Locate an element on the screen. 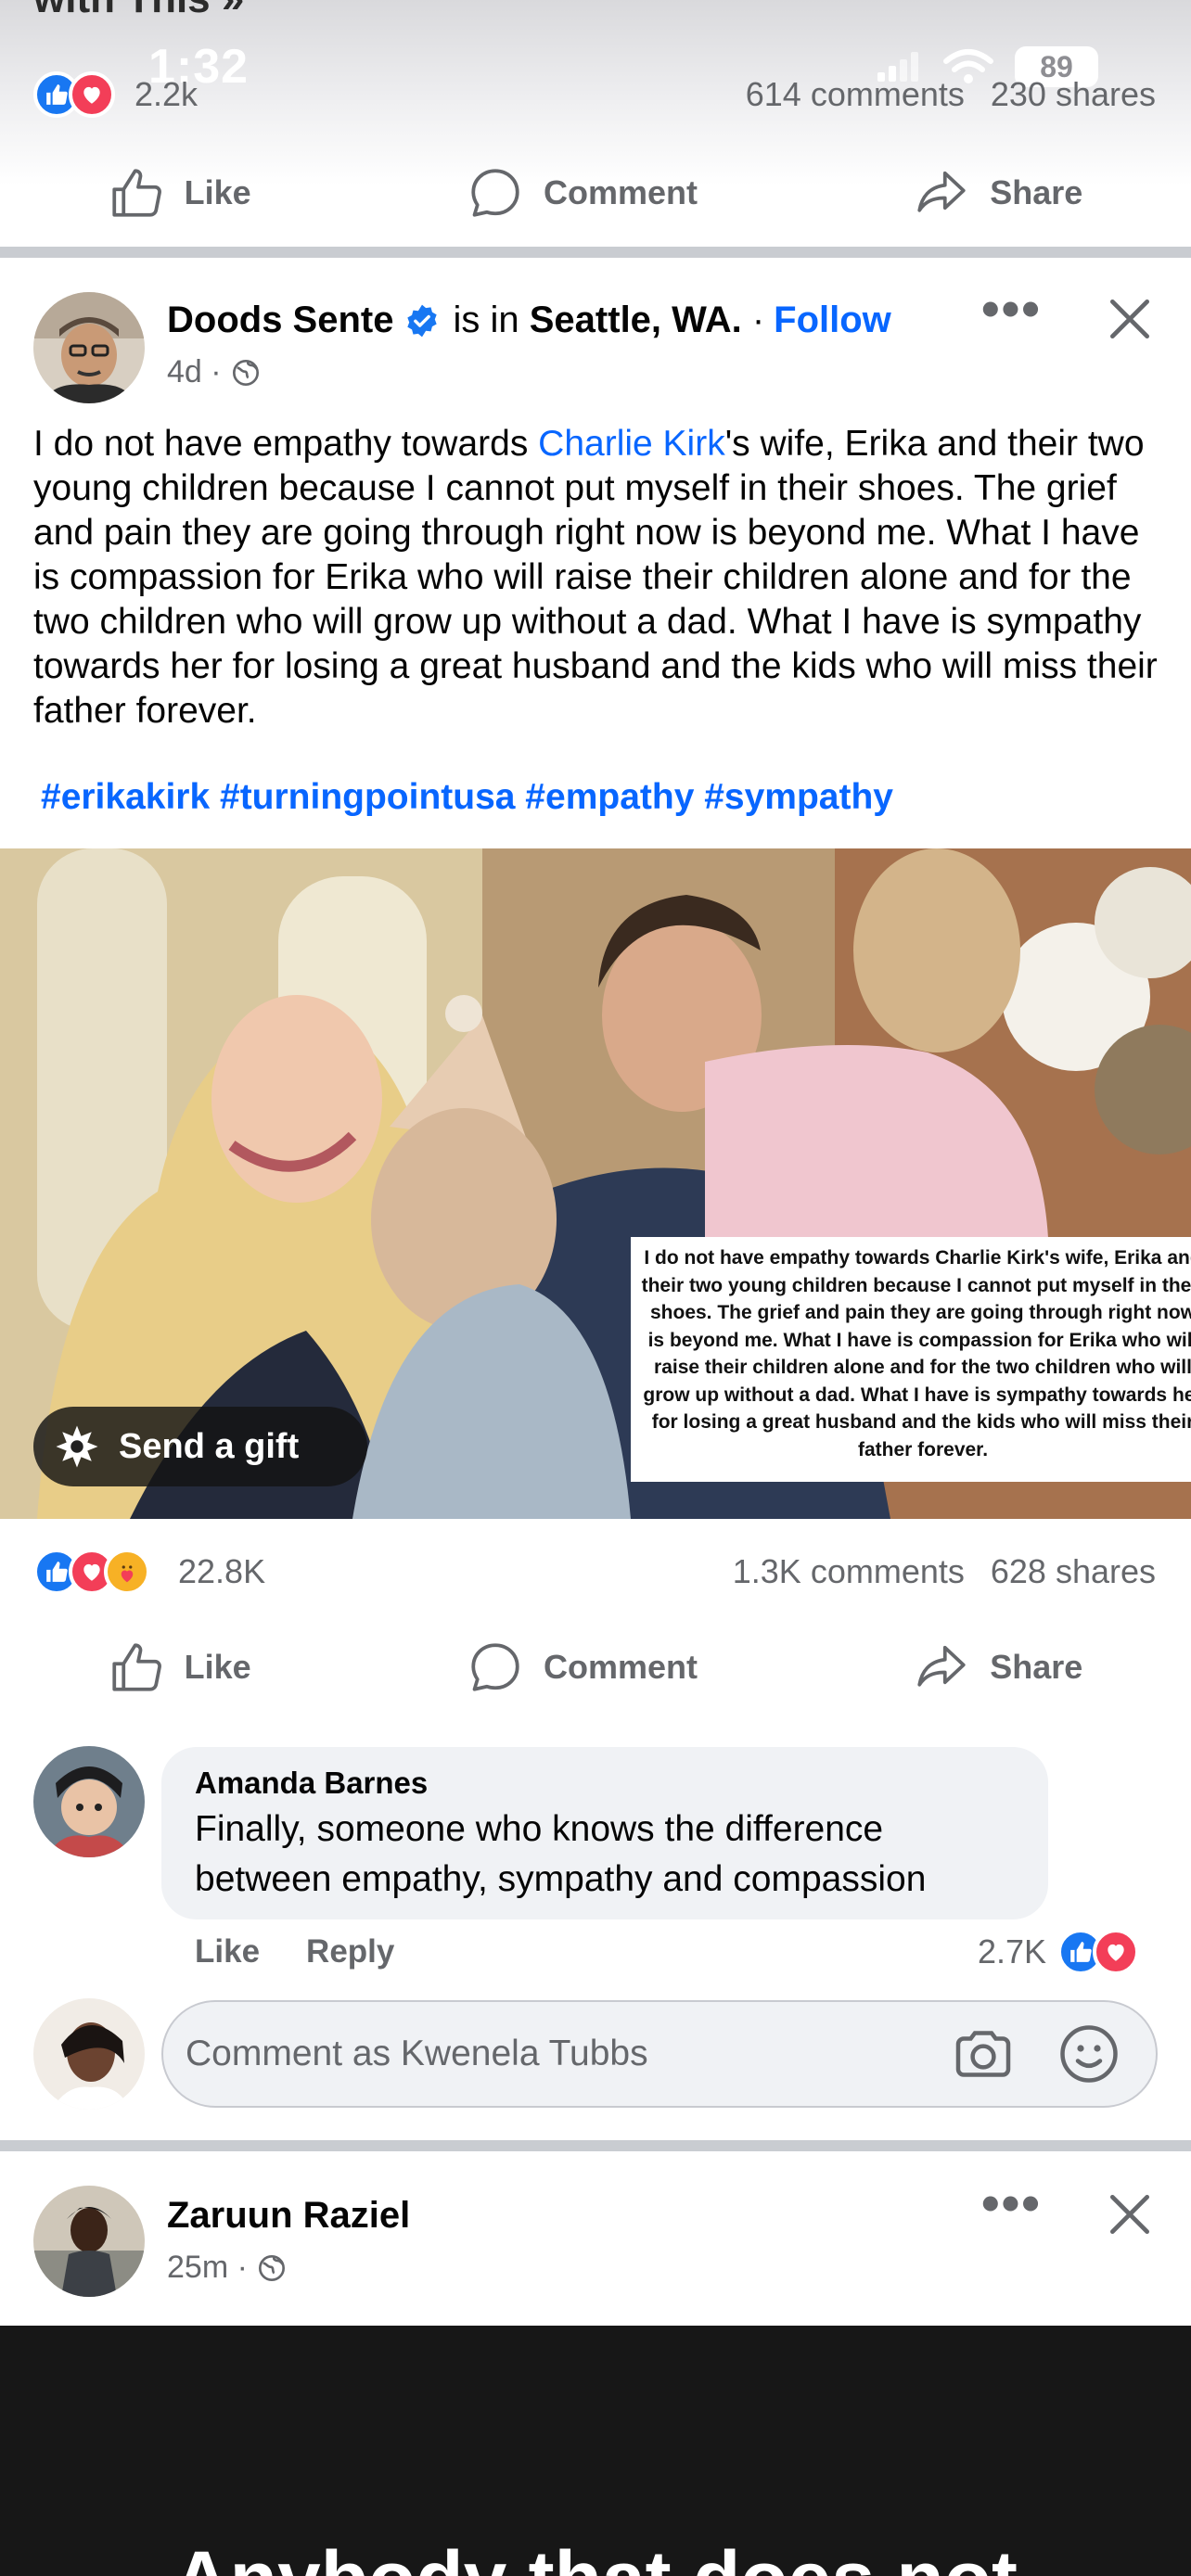  next-author-name: Zaruun Raziel is located at coordinates (288, 2216).